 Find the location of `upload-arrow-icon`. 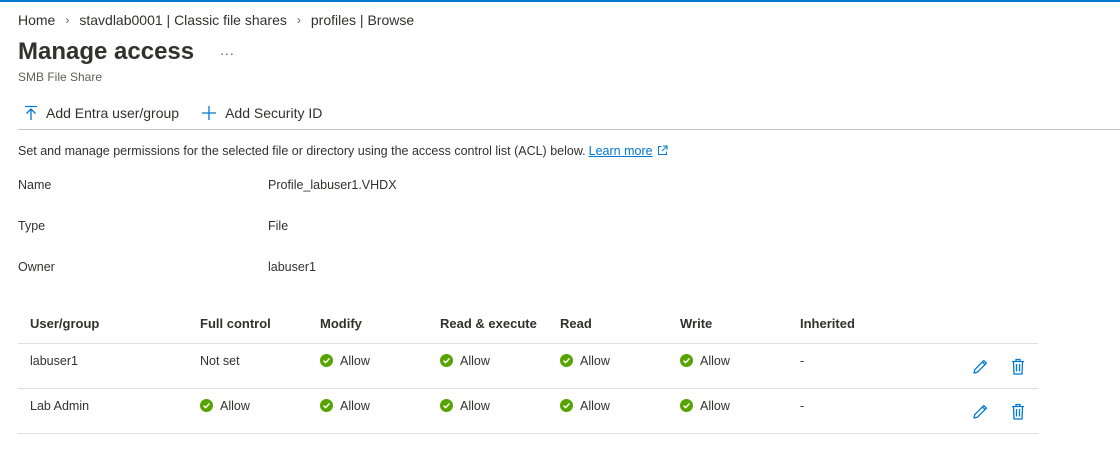

upload-arrow-icon is located at coordinates (31, 112).